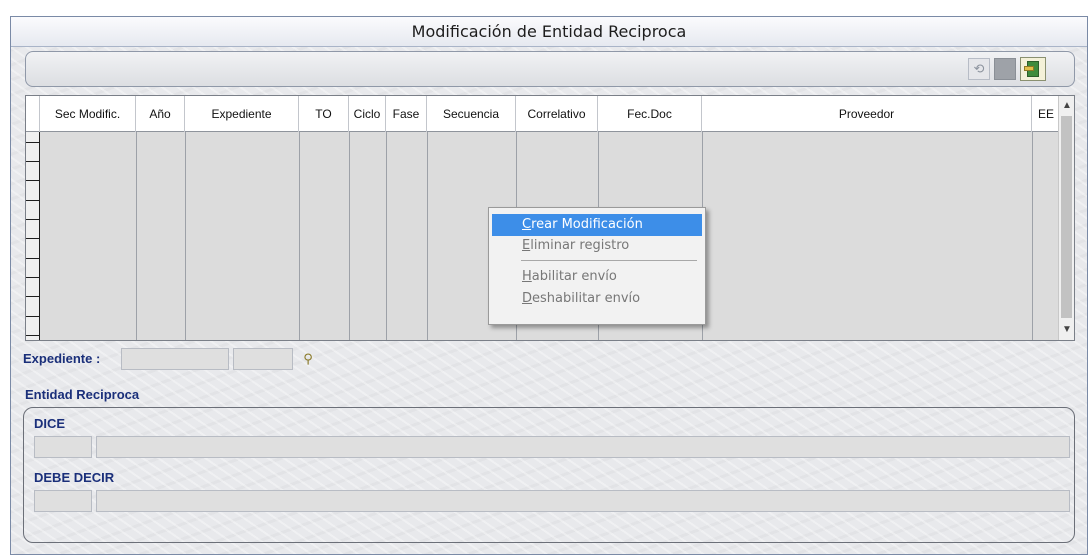 This screenshot has height=559, width=1092. What do you see at coordinates (583, 501) in the screenshot?
I see `debe-decir-description-field` at bounding box center [583, 501].